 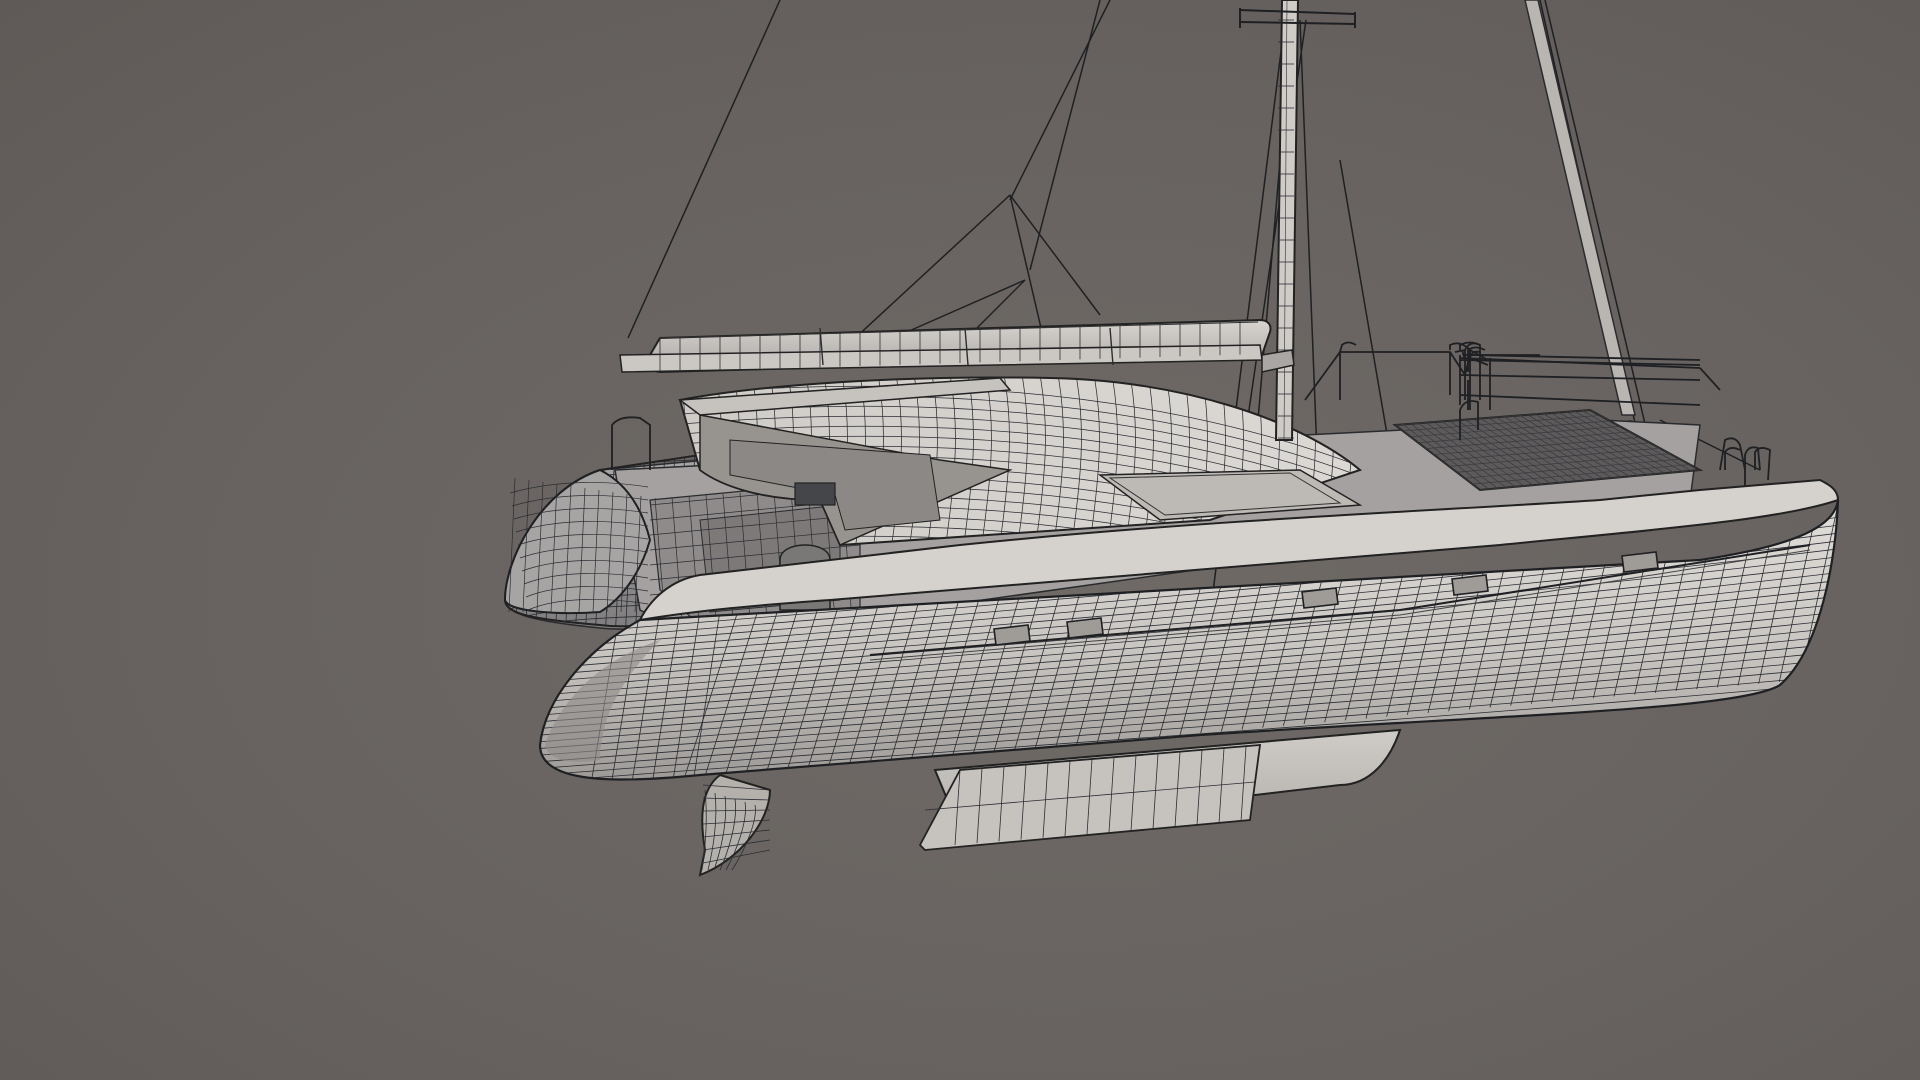 I want to click on forestay, so click(x=1581, y=218).